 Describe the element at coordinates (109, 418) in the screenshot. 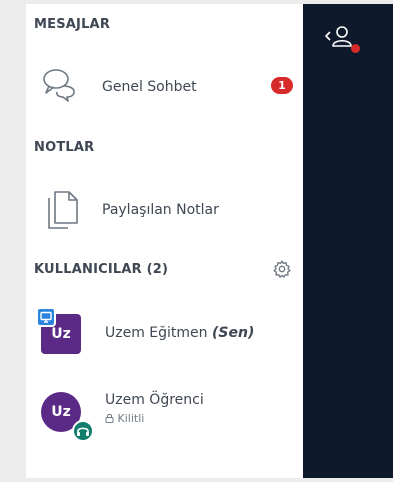

I see `lock-icon` at that location.